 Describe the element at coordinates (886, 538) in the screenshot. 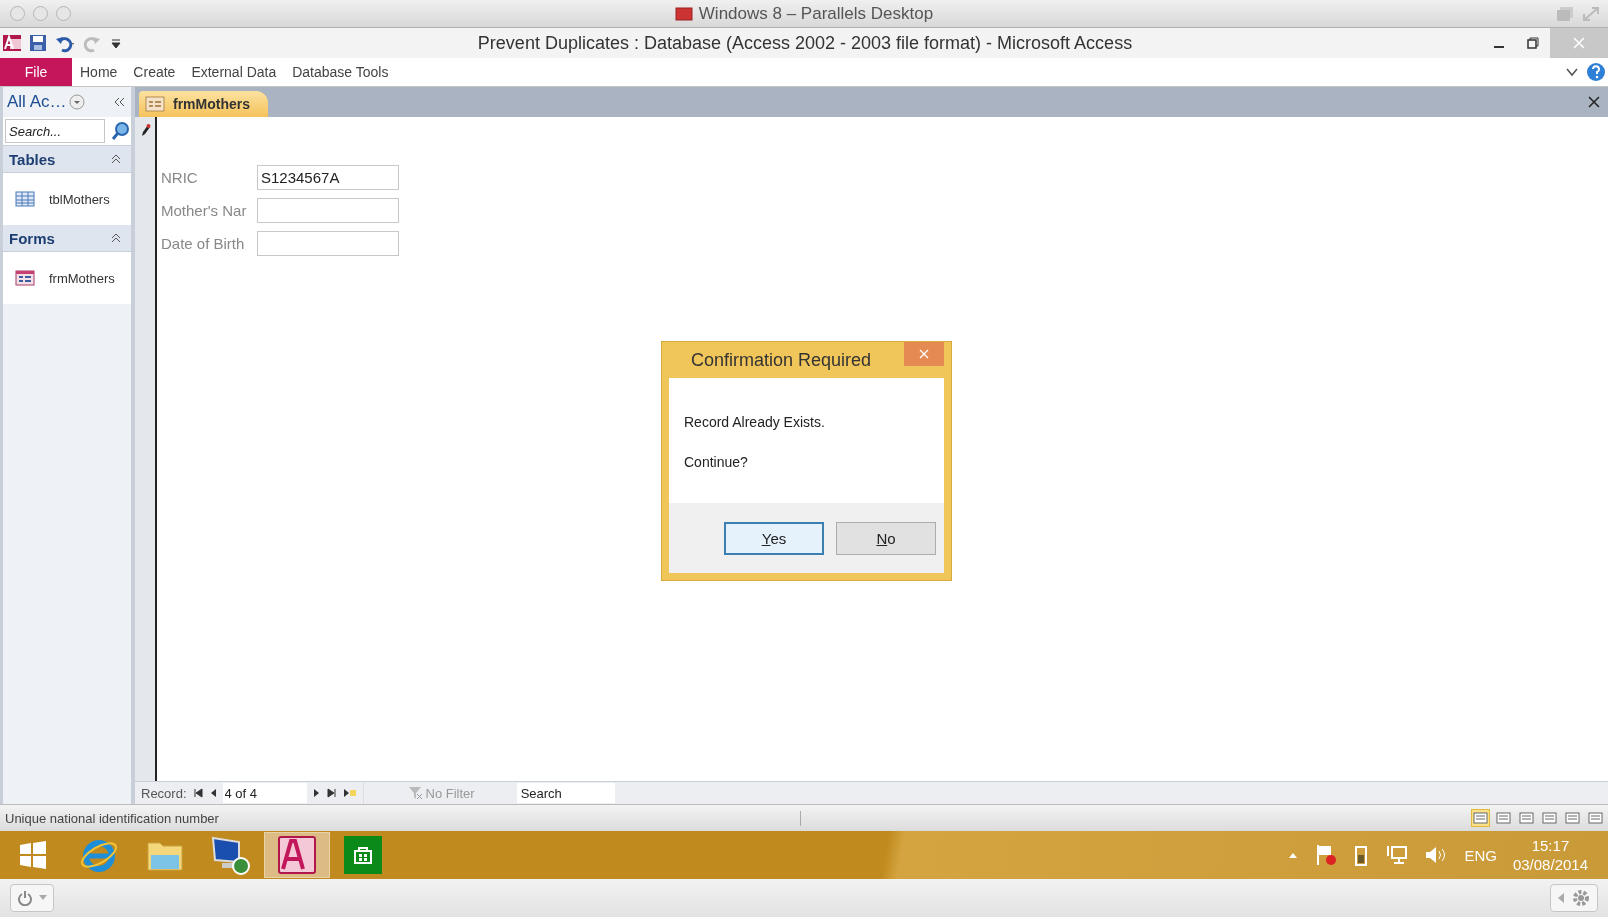

I see `dialog-button: No` at that location.